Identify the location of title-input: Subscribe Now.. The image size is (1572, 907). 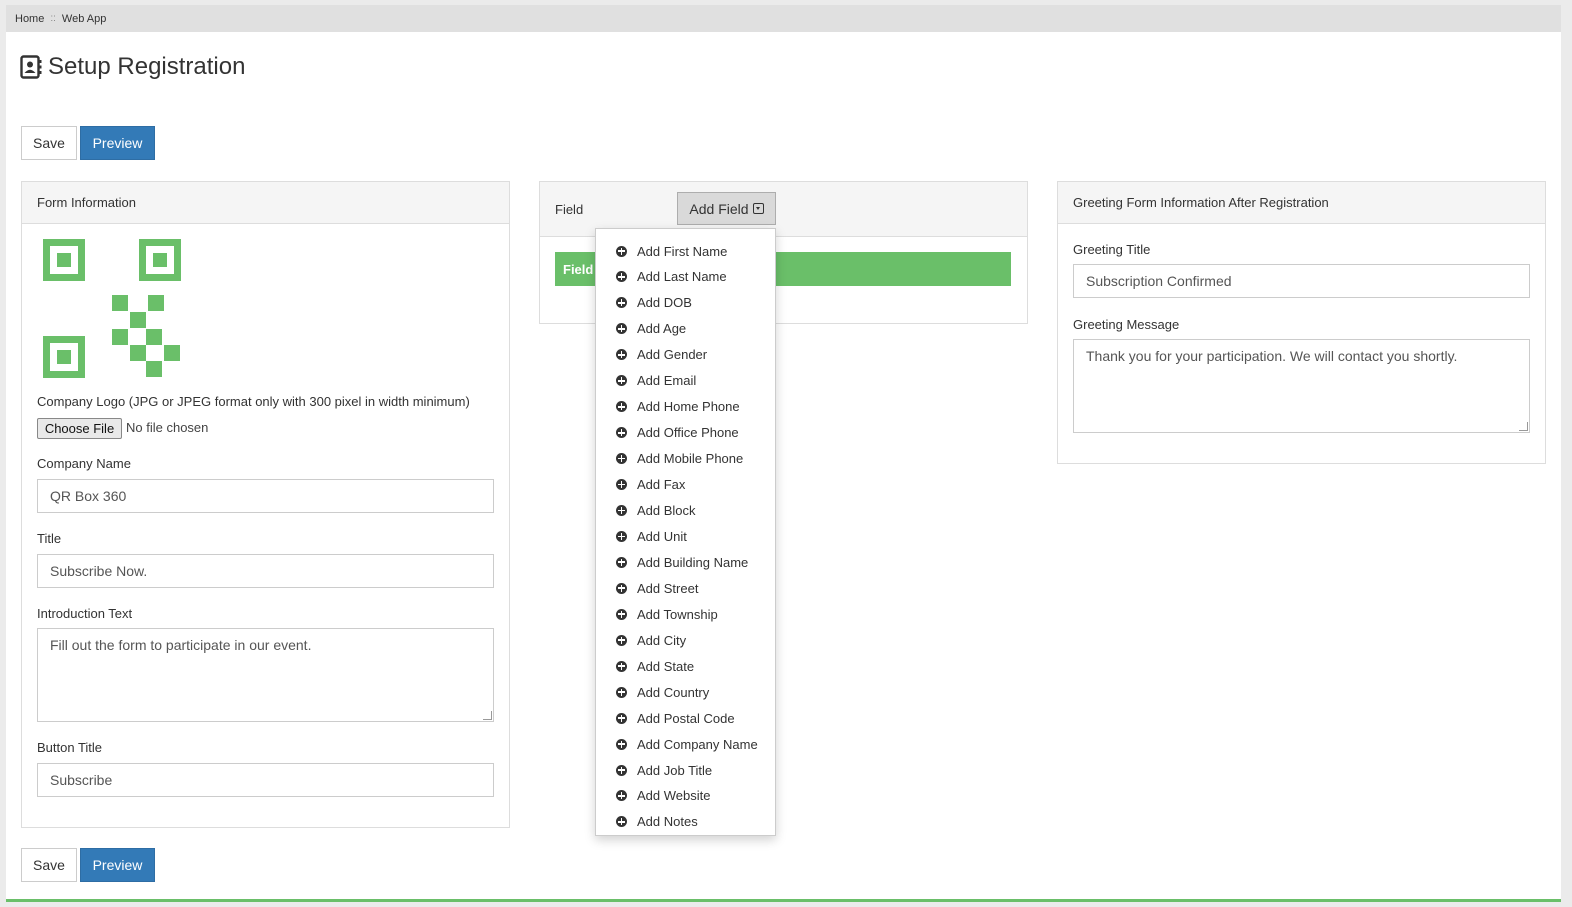
(265, 571).